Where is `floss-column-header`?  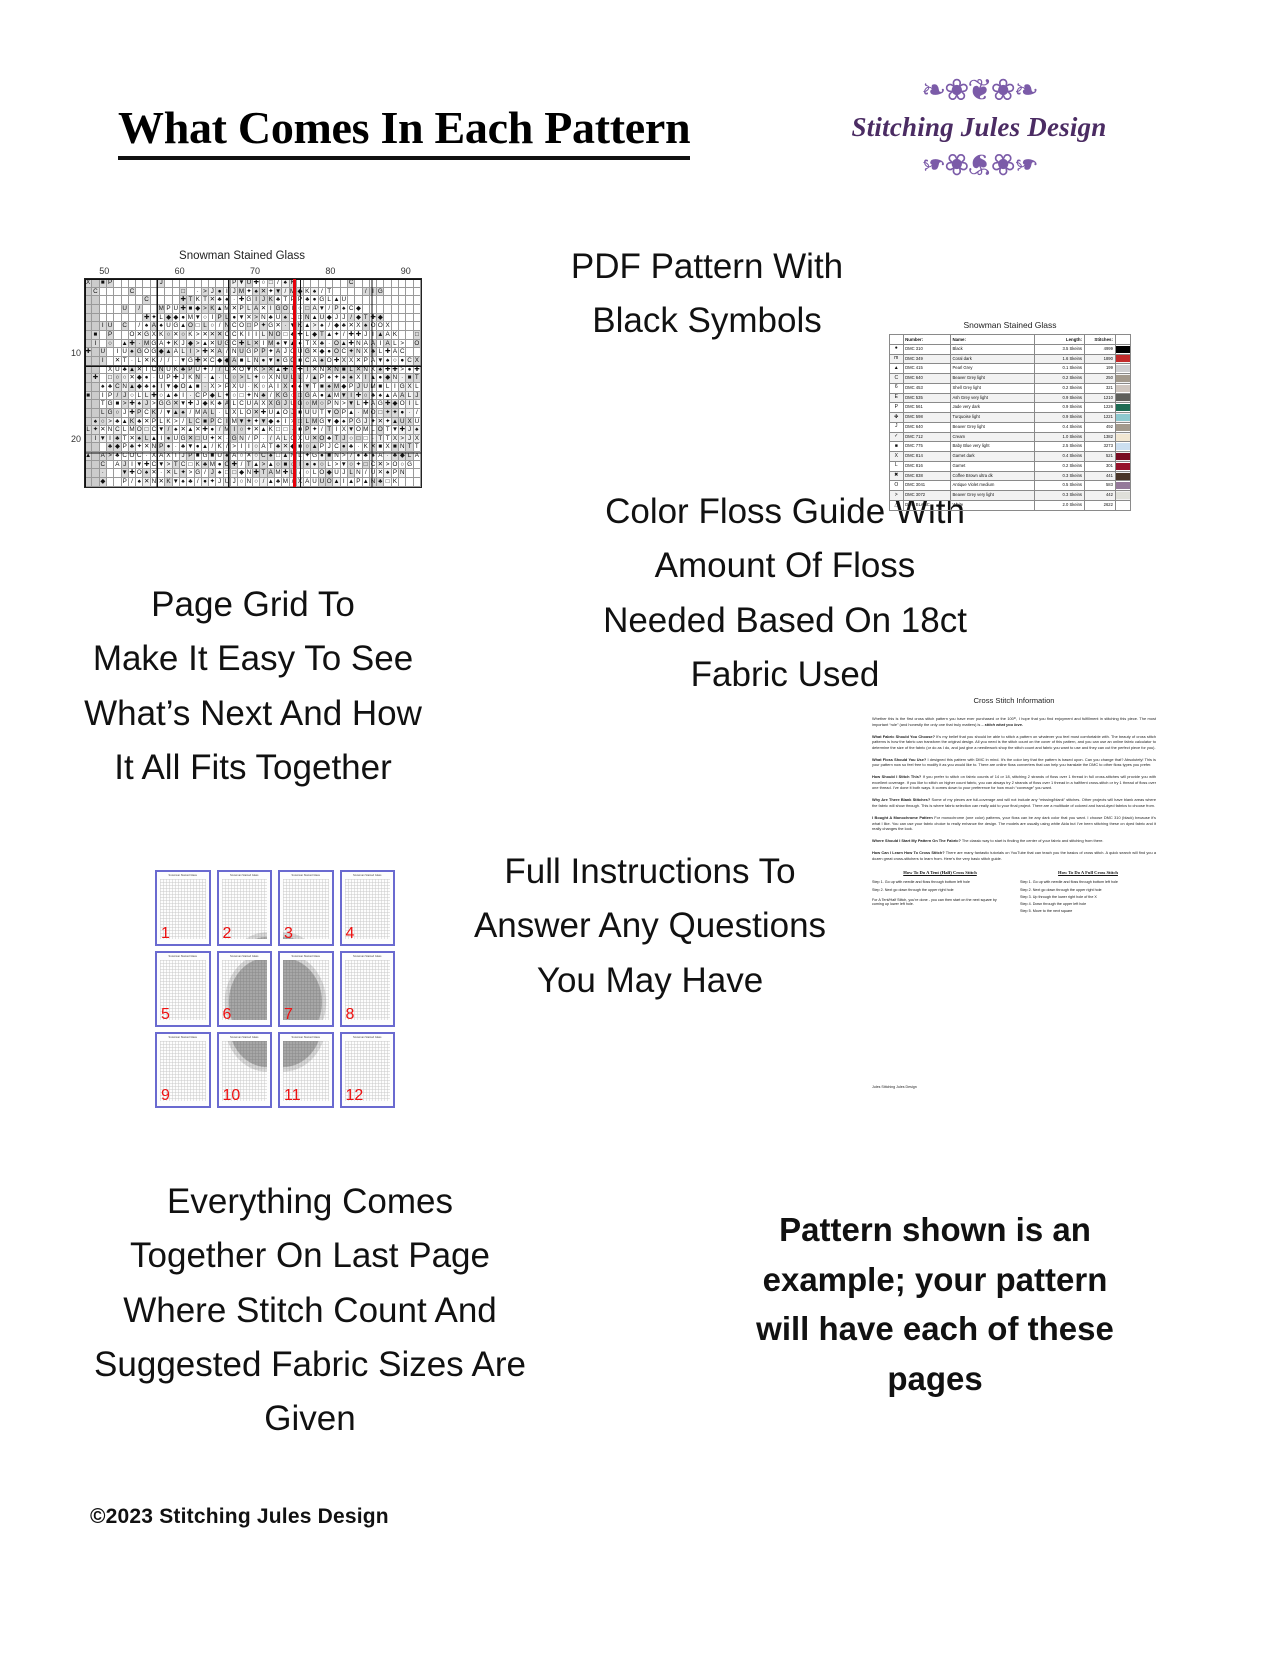 floss-column-header is located at coordinates (1123, 339).